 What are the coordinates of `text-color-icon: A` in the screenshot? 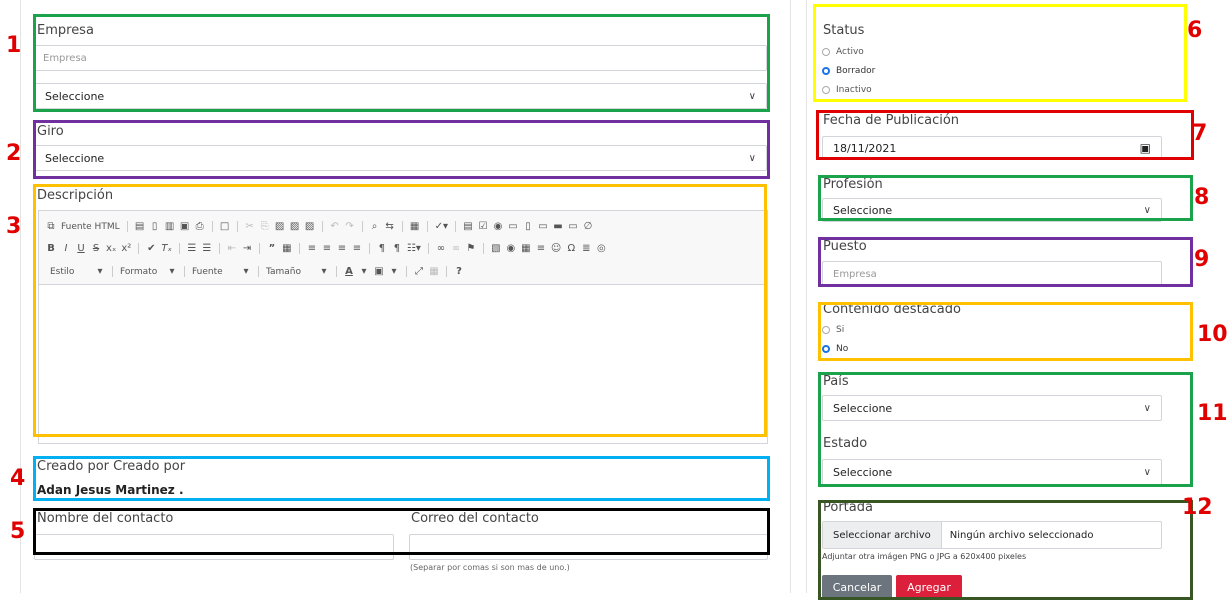 It's located at (349, 271).